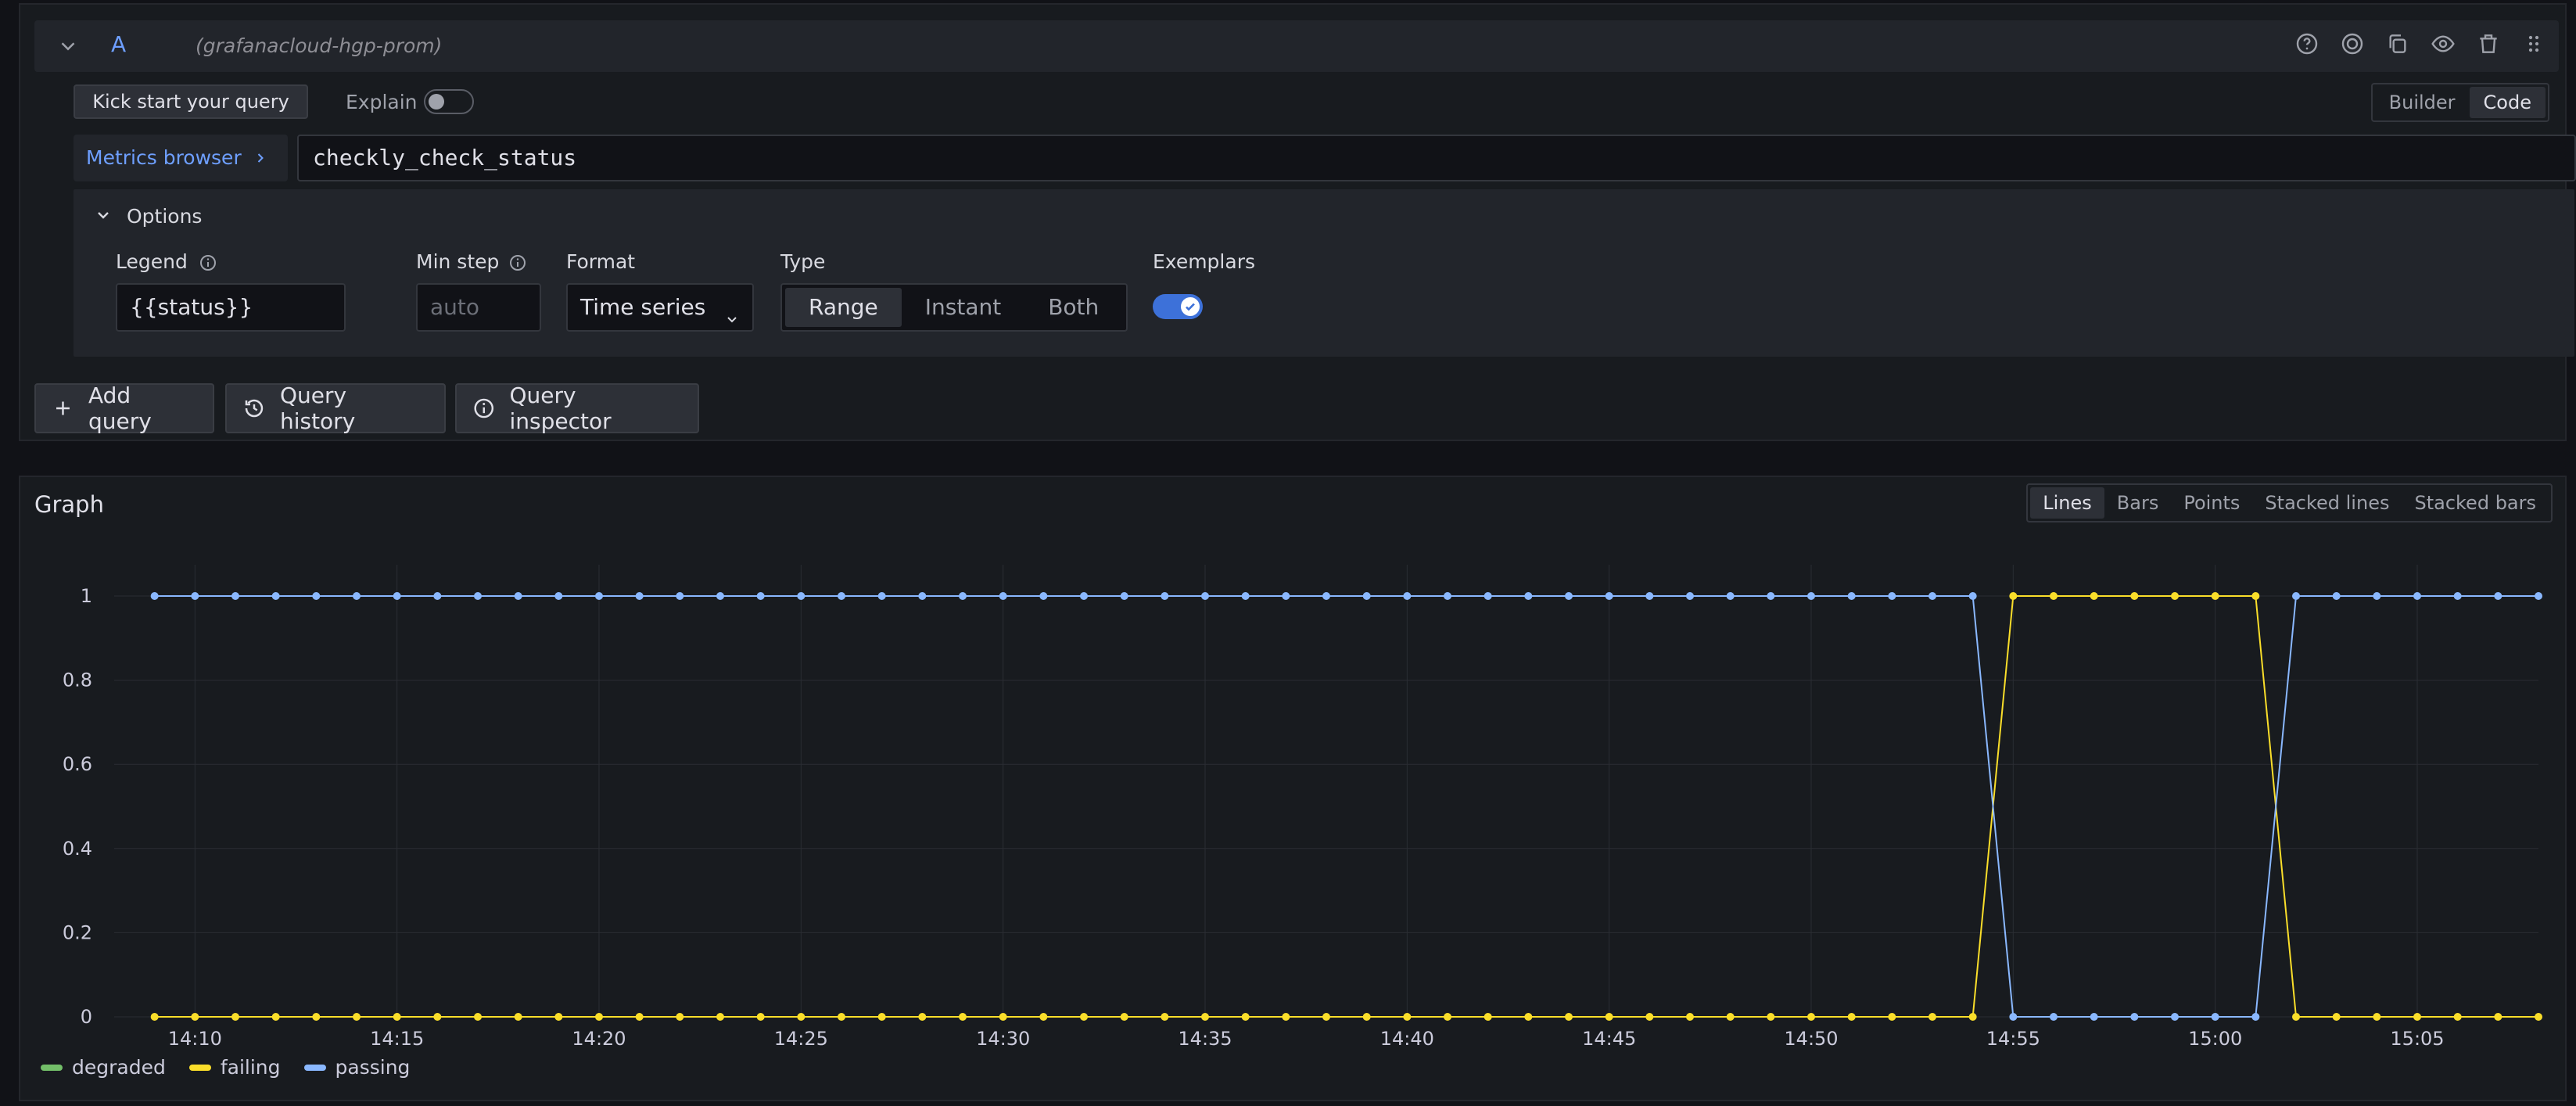 Image resolution: width=2576 pixels, height=1106 pixels. I want to click on min-step-input: auto, so click(479, 307).